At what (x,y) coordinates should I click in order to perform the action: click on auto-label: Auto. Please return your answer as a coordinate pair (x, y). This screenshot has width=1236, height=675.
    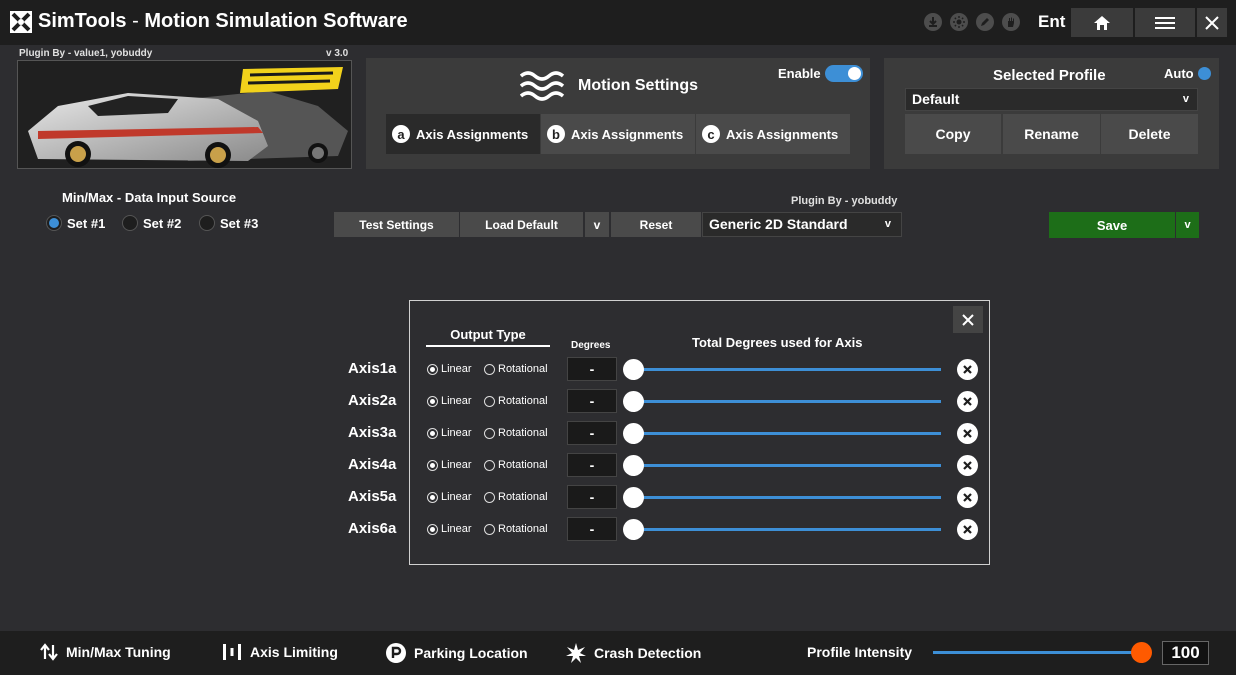
    Looking at the image, I should click on (1179, 73).